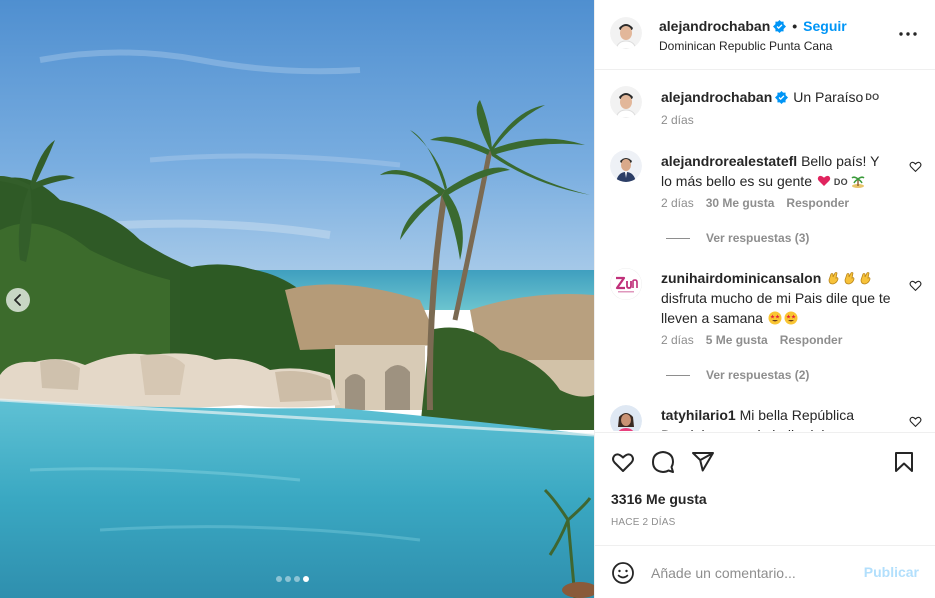 This screenshot has width=935, height=598. I want to click on comment-likes: 5 Me gusta, so click(737, 340).